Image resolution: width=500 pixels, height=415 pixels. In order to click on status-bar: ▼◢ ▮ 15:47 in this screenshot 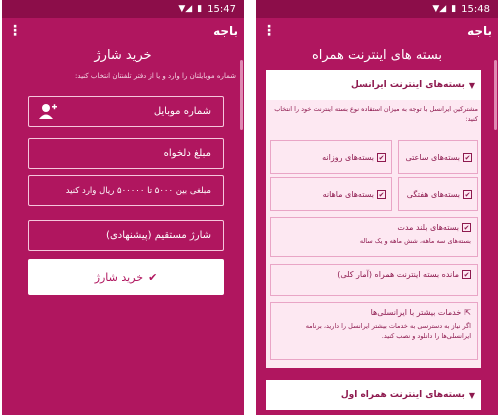, I will do `click(123, 9)`.